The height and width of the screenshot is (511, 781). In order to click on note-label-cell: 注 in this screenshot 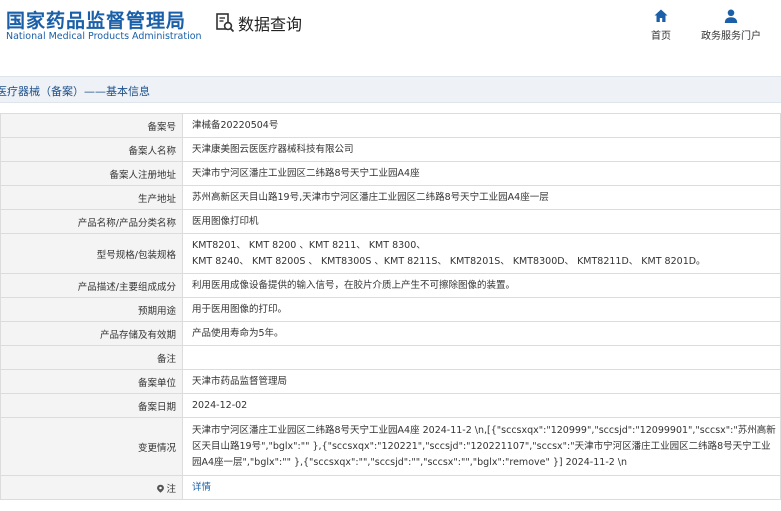, I will do `click(91, 487)`.